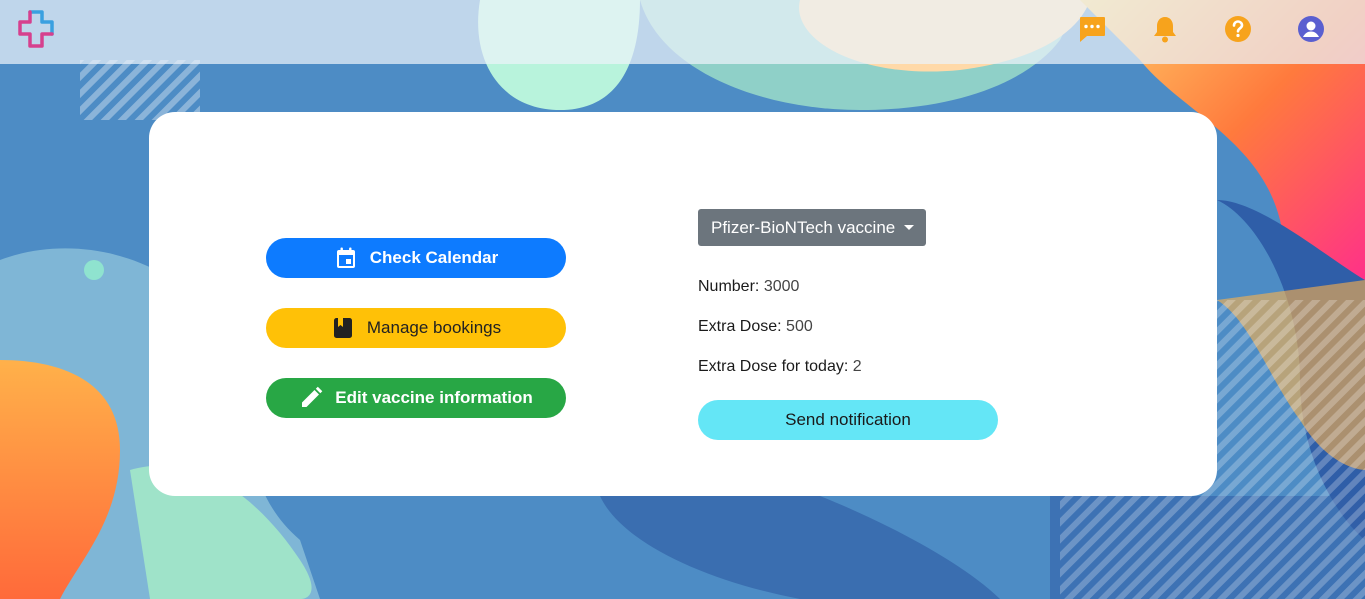  I want to click on extra-dose-today-row: Extra Dose for today: 2, so click(780, 367).